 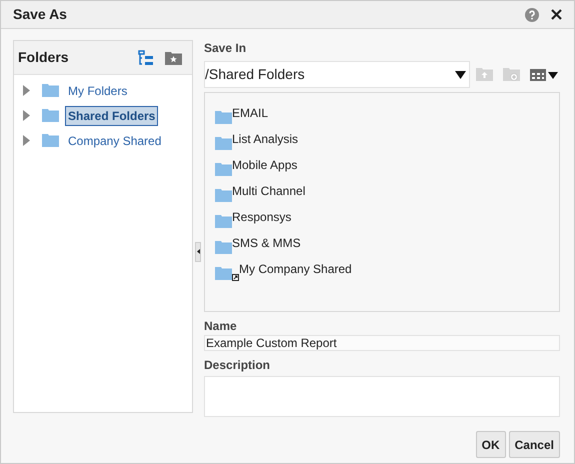 What do you see at coordinates (295, 269) in the screenshot?
I see `folder-item: My Company Shared` at bounding box center [295, 269].